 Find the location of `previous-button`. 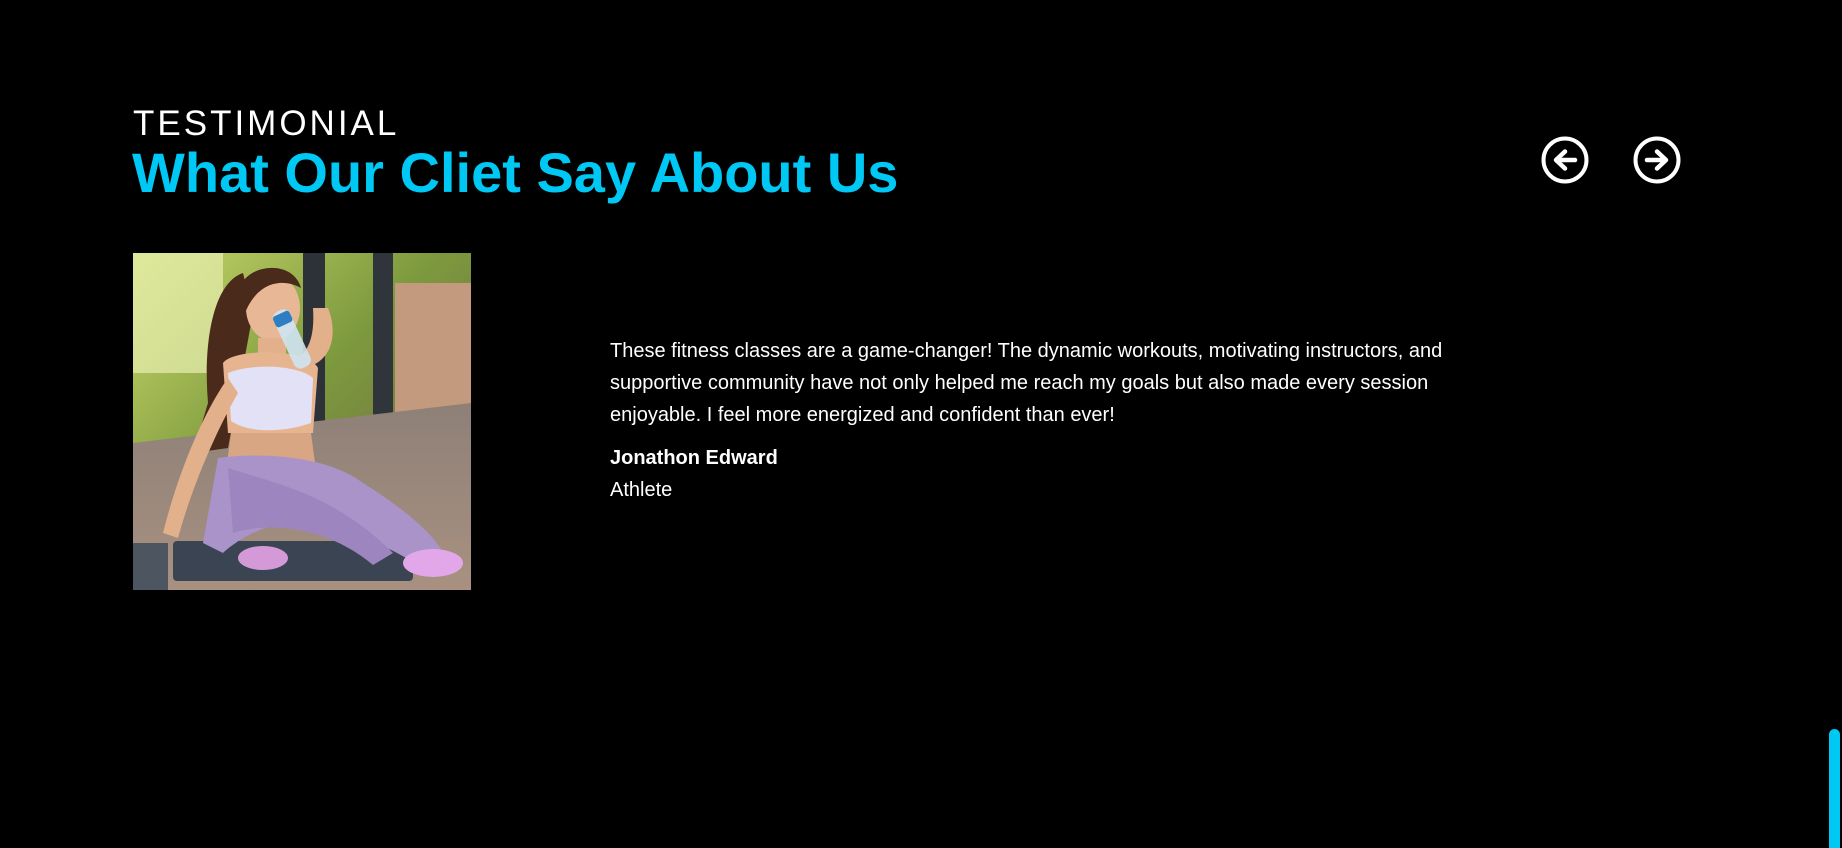

previous-button is located at coordinates (1565, 160).